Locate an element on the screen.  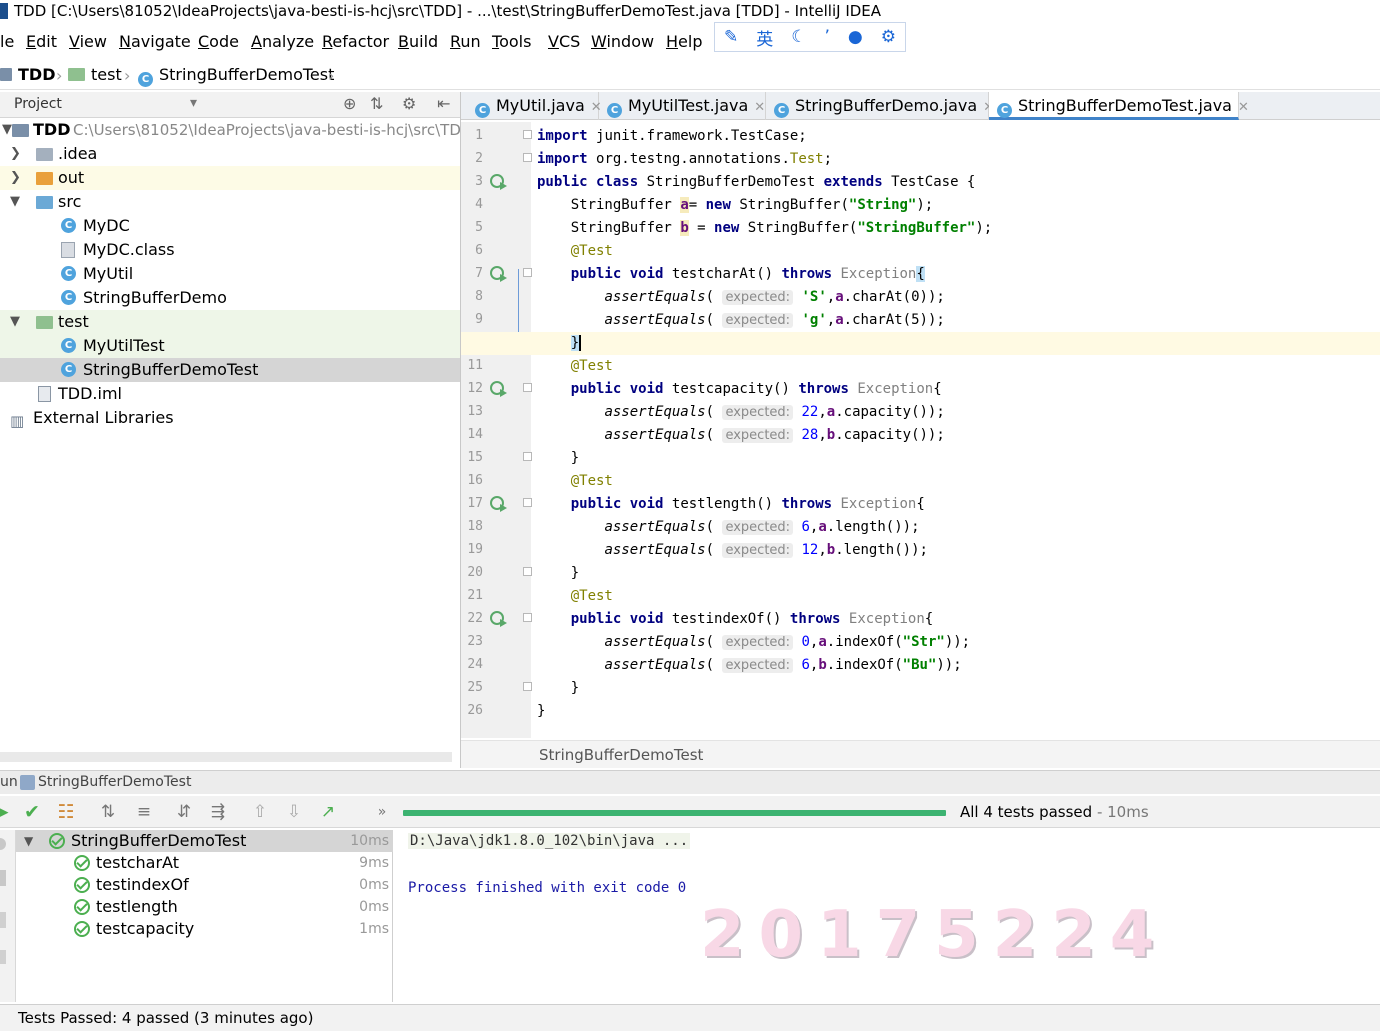
menu-build: Build is located at coordinates (418, 41).